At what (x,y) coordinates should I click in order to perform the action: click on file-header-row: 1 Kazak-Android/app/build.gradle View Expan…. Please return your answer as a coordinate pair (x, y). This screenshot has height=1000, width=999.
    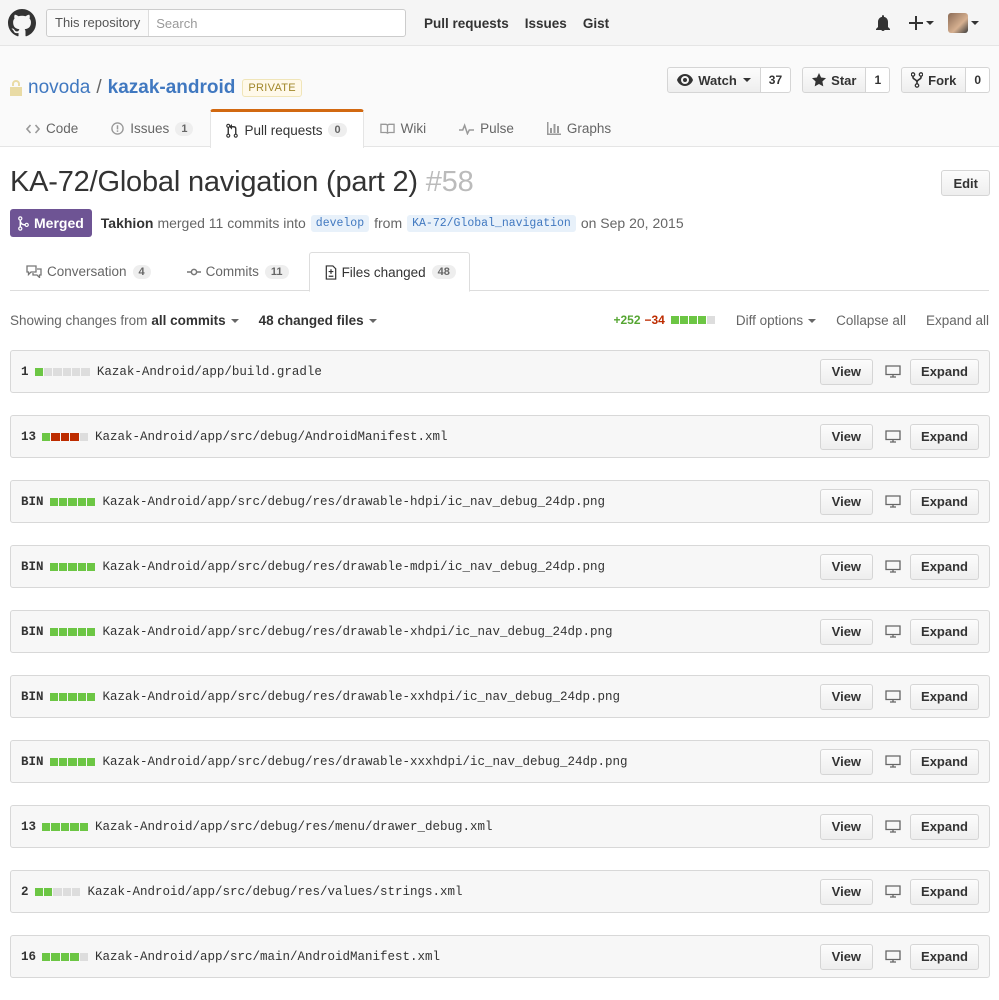
    Looking at the image, I should click on (500, 371).